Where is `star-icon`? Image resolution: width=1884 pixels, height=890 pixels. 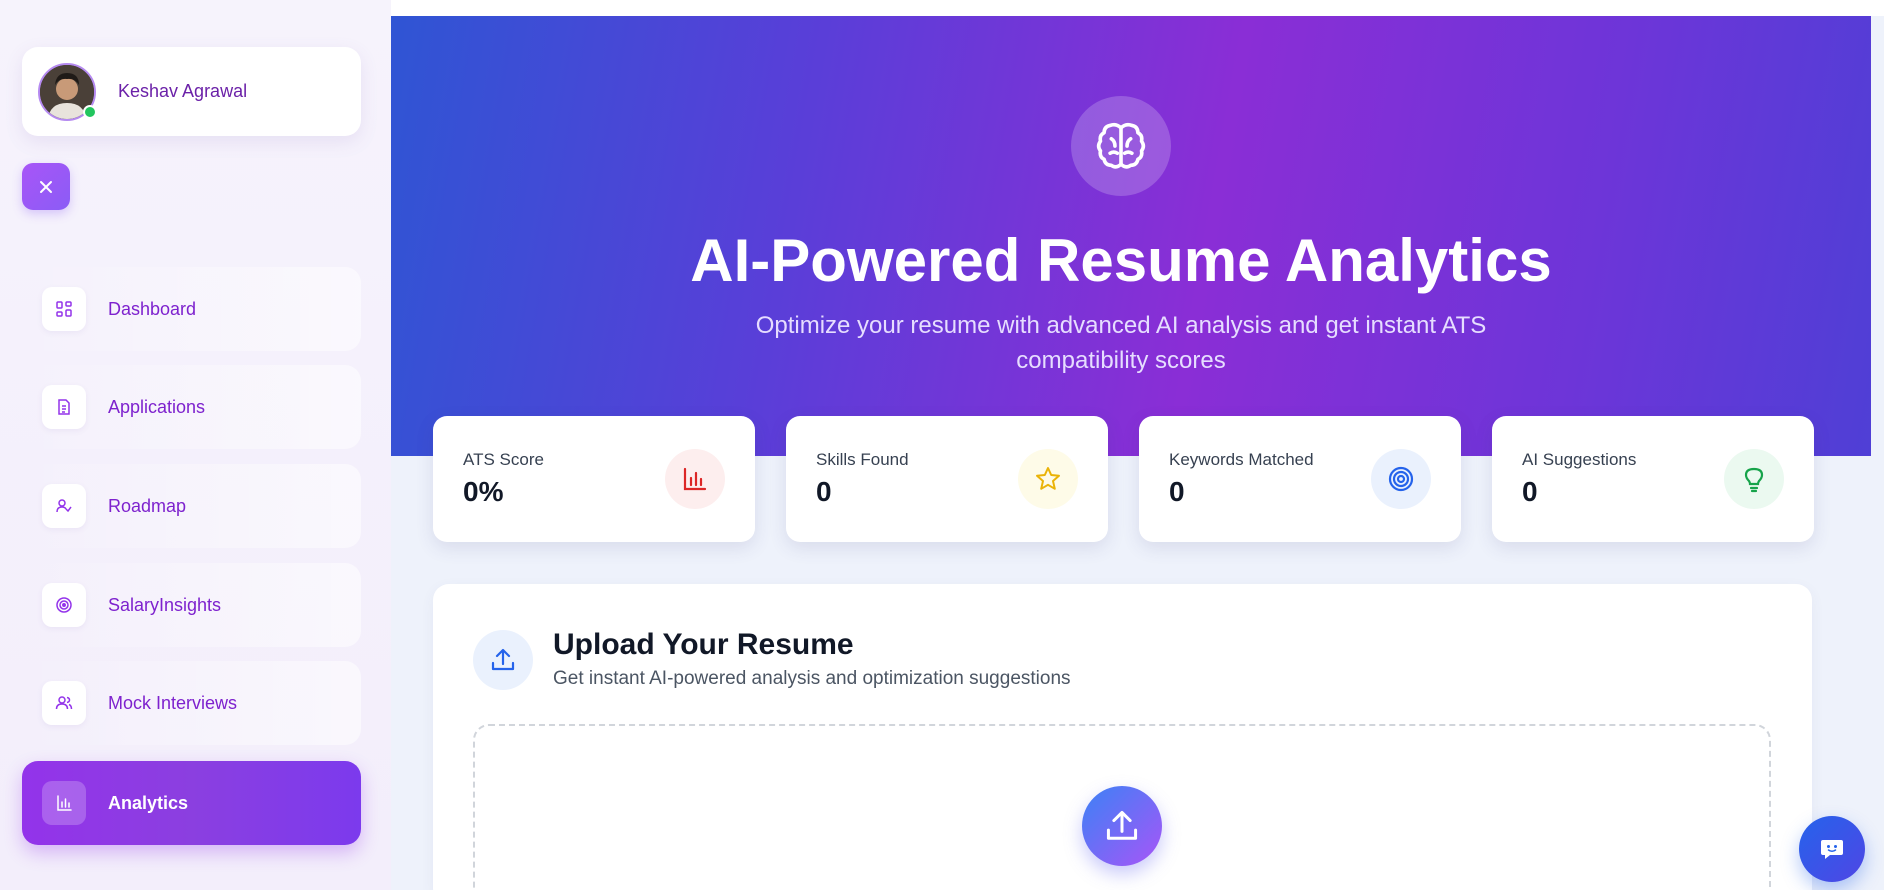
star-icon is located at coordinates (1048, 479).